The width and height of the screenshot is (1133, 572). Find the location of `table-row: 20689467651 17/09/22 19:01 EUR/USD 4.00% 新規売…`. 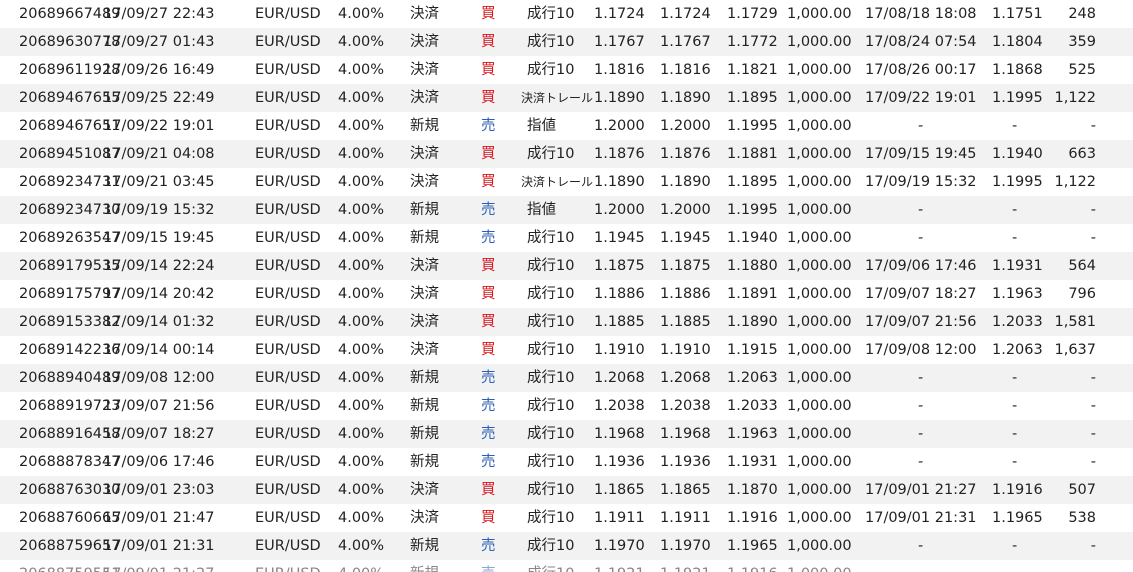

table-row: 20689467651 17/09/22 19:01 EUR/USD 4.00% 新規売… is located at coordinates (566, 126).